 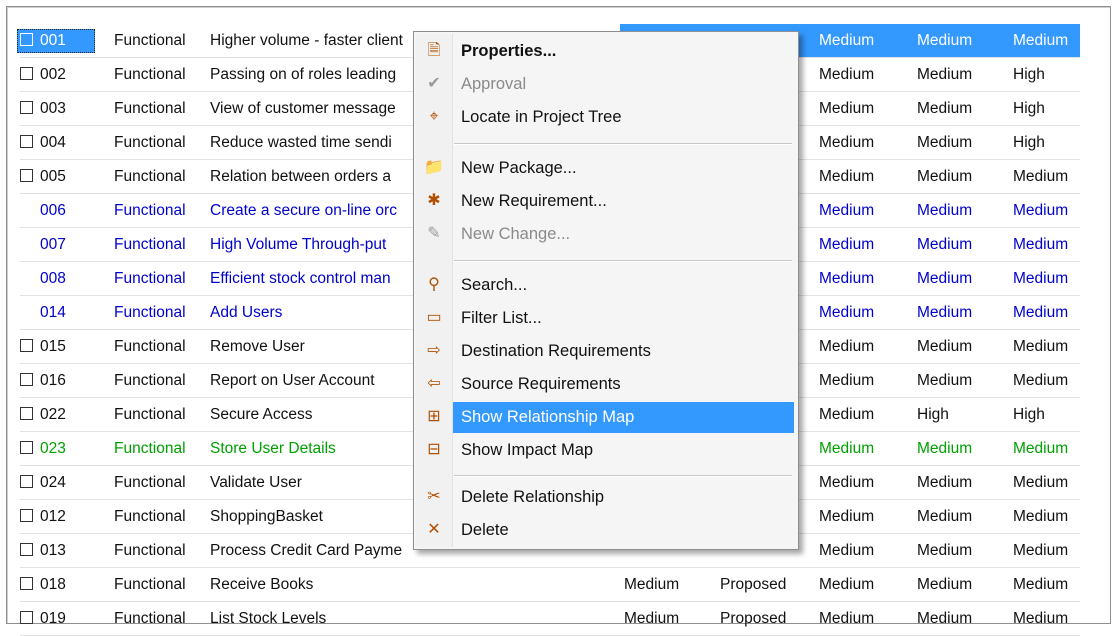 What do you see at coordinates (434, 233) in the screenshot?
I see `new-change-icon: ✎` at bounding box center [434, 233].